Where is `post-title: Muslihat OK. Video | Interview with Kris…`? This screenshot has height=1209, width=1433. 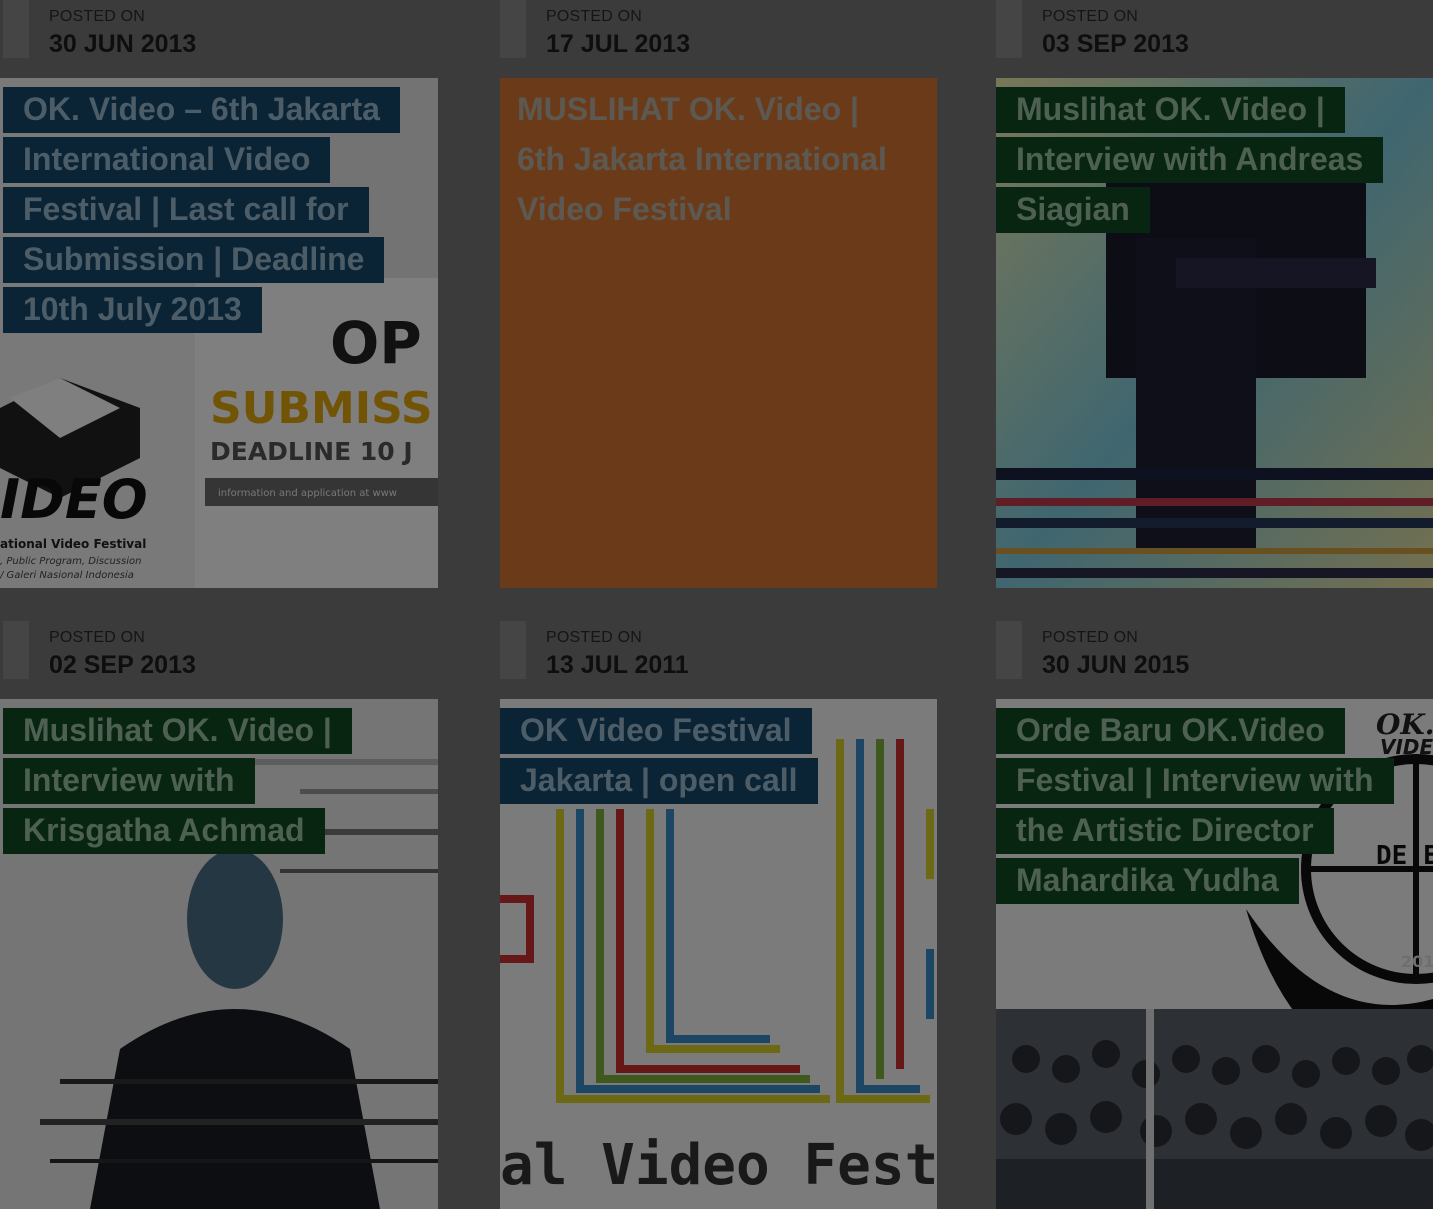
post-title: Muslihat OK. Video | Interview with Kris… is located at coordinates (193, 780).